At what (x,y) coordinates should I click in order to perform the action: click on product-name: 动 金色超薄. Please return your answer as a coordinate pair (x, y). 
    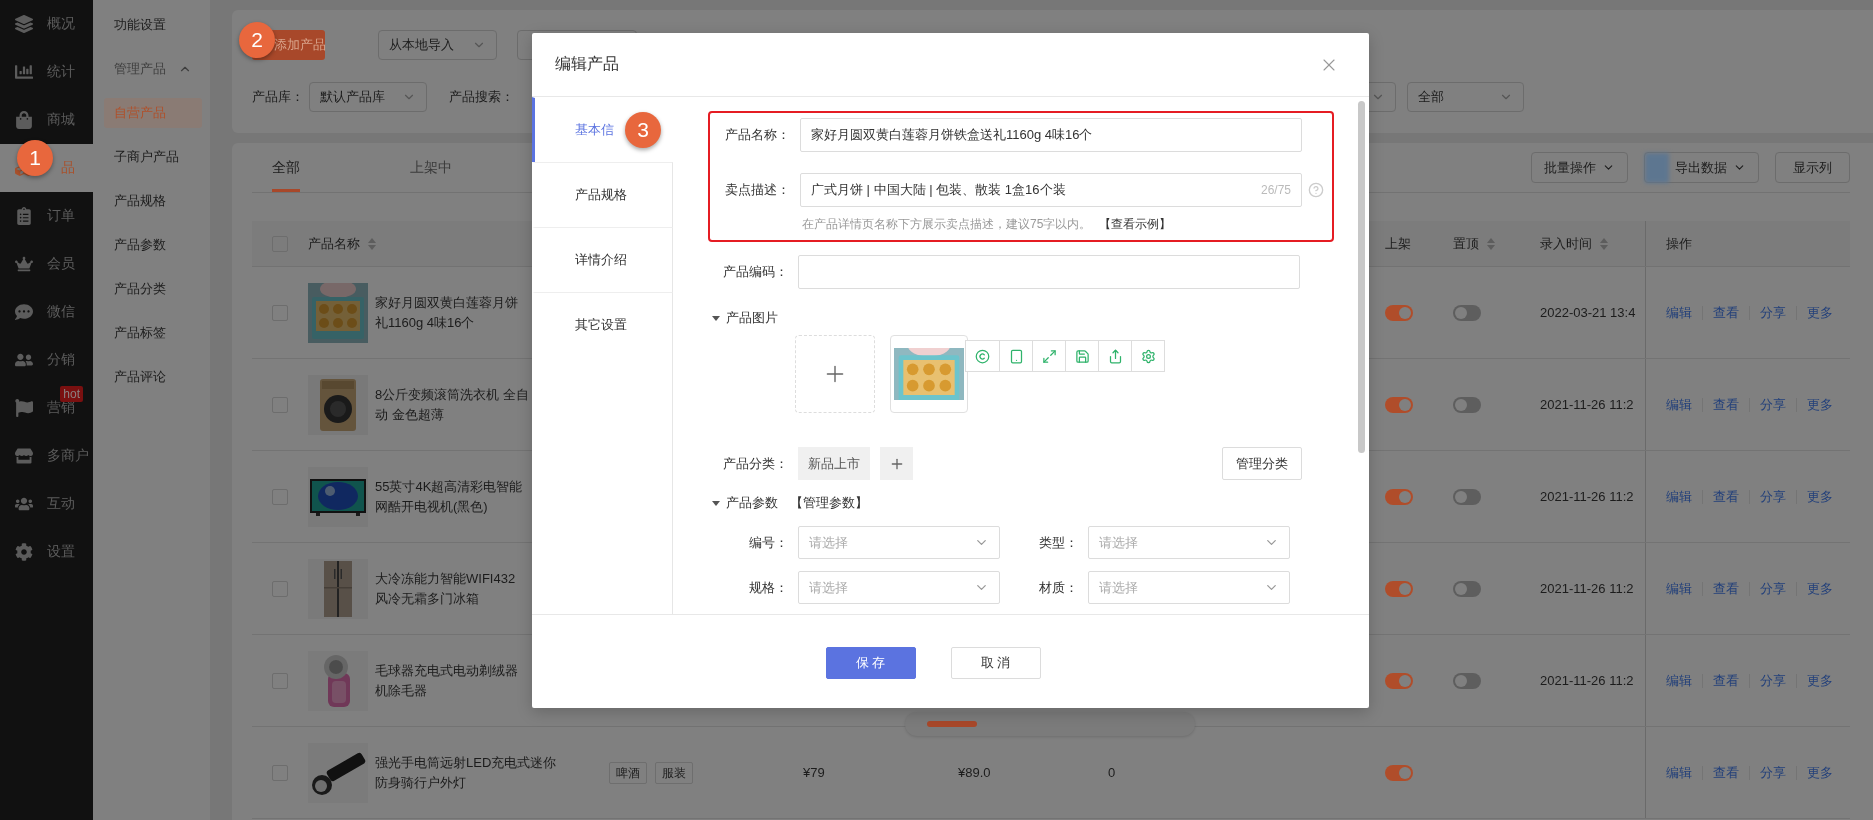
    Looking at the image, I should click on (410, 414).